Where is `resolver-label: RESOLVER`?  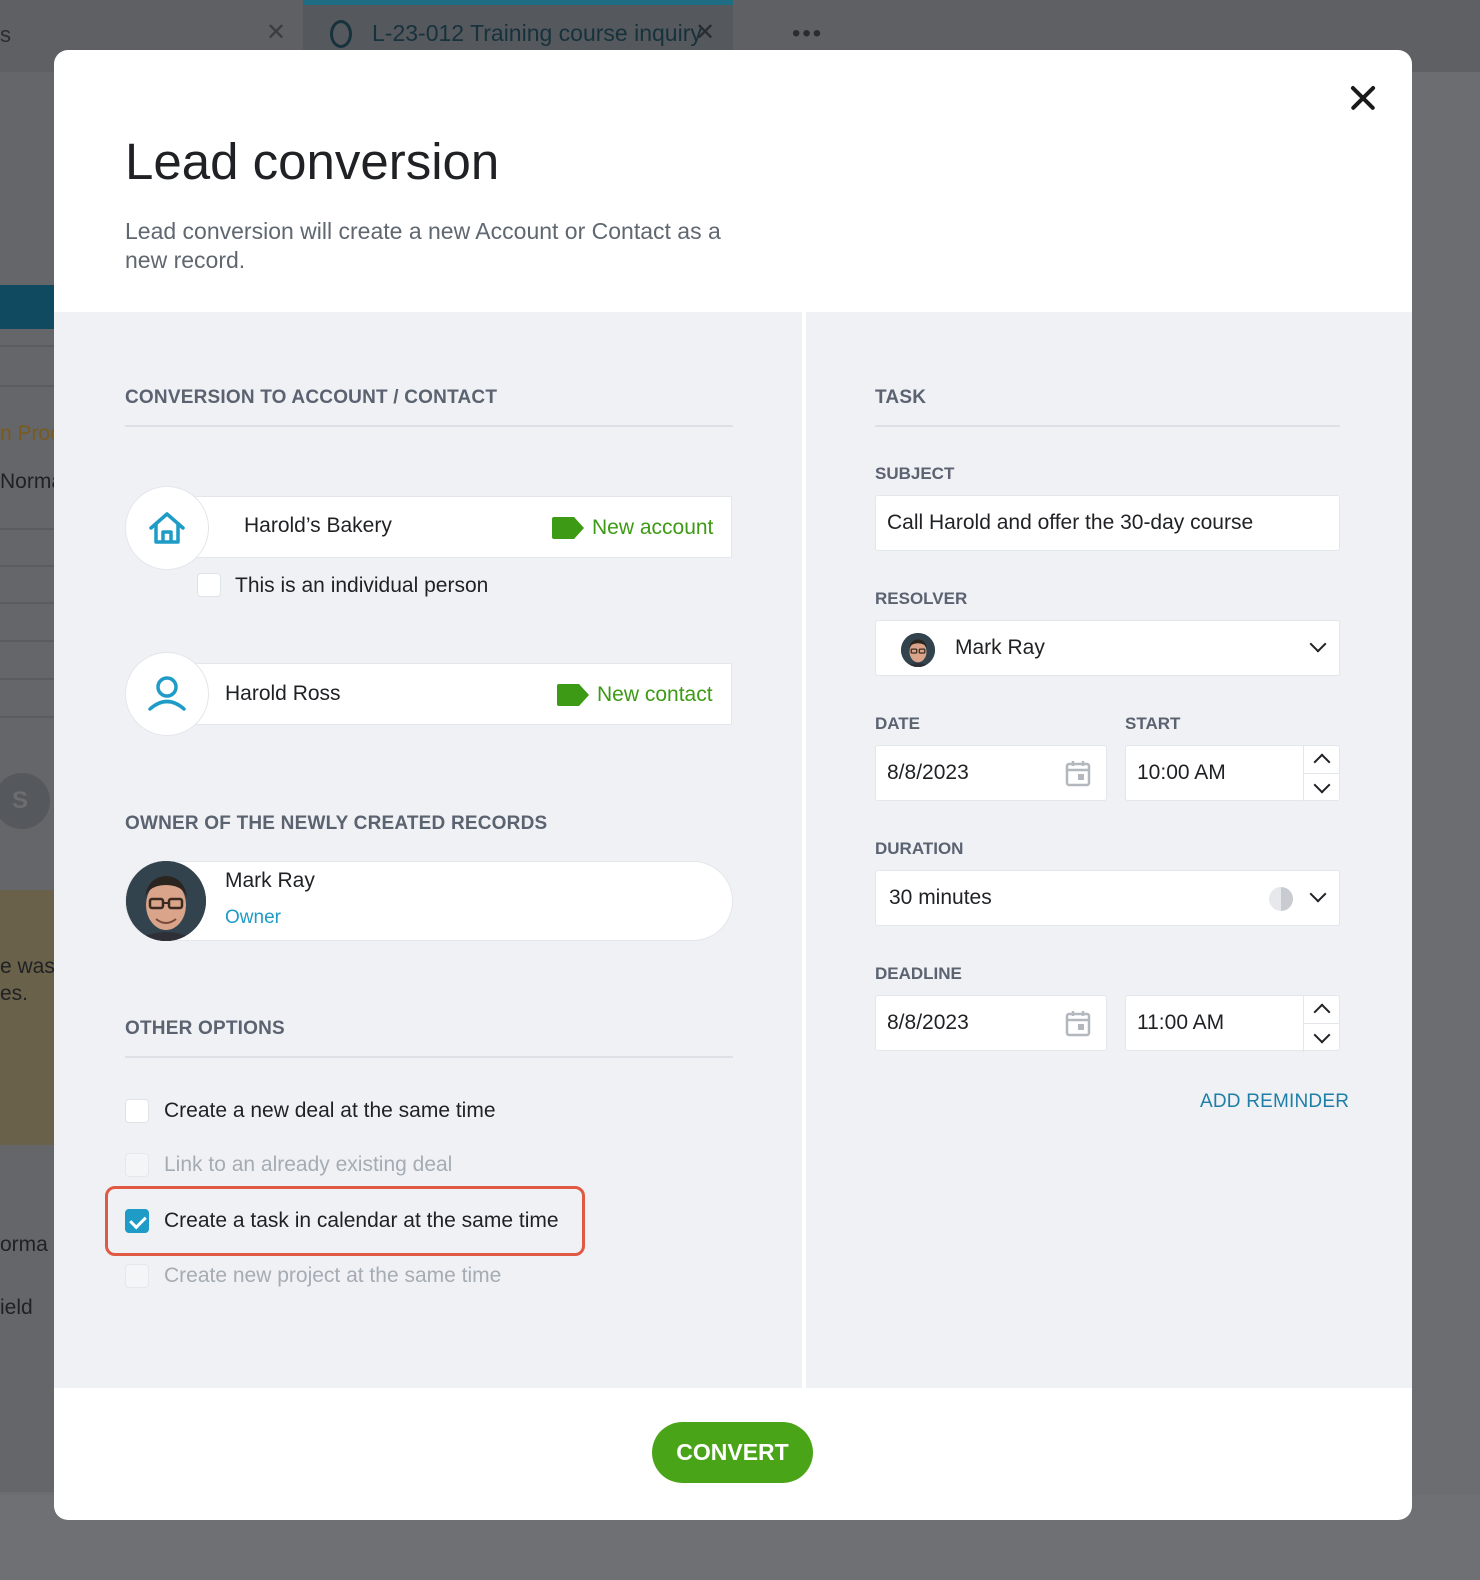
resolver-label: RESOLVER is located at coordinates (921, 598).